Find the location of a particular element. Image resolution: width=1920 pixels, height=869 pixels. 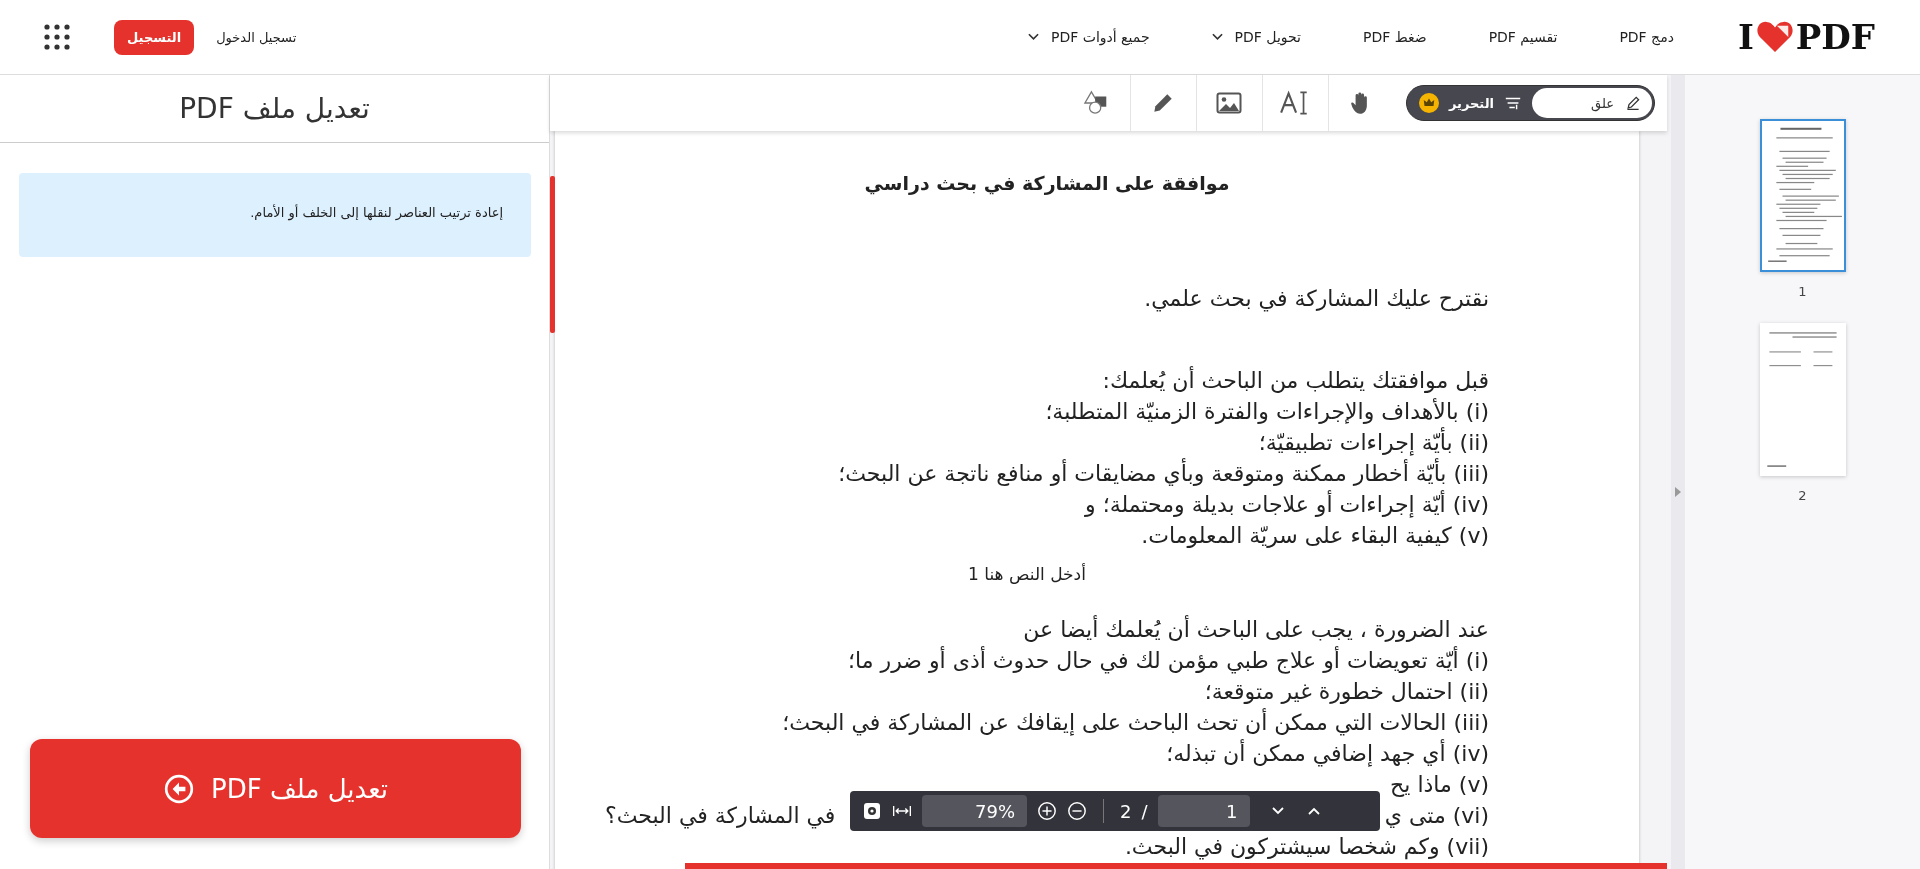

arrow-circle-icon is located at coordinates (179, 788).